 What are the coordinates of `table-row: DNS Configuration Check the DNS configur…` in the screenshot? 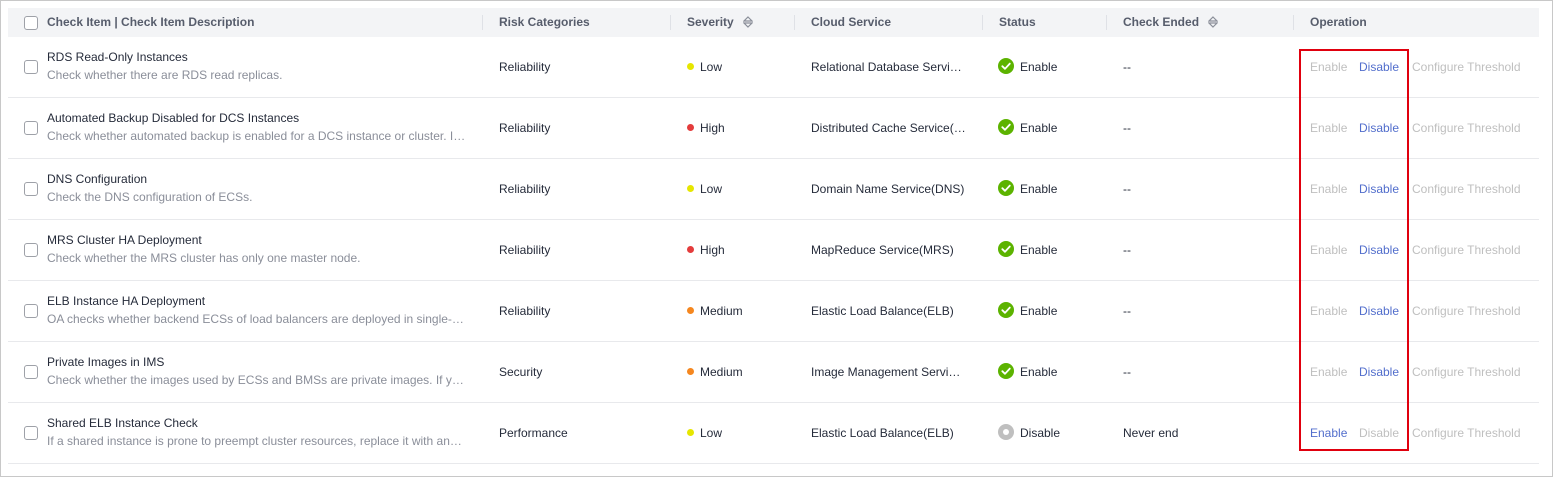 It's located at (773, 189).